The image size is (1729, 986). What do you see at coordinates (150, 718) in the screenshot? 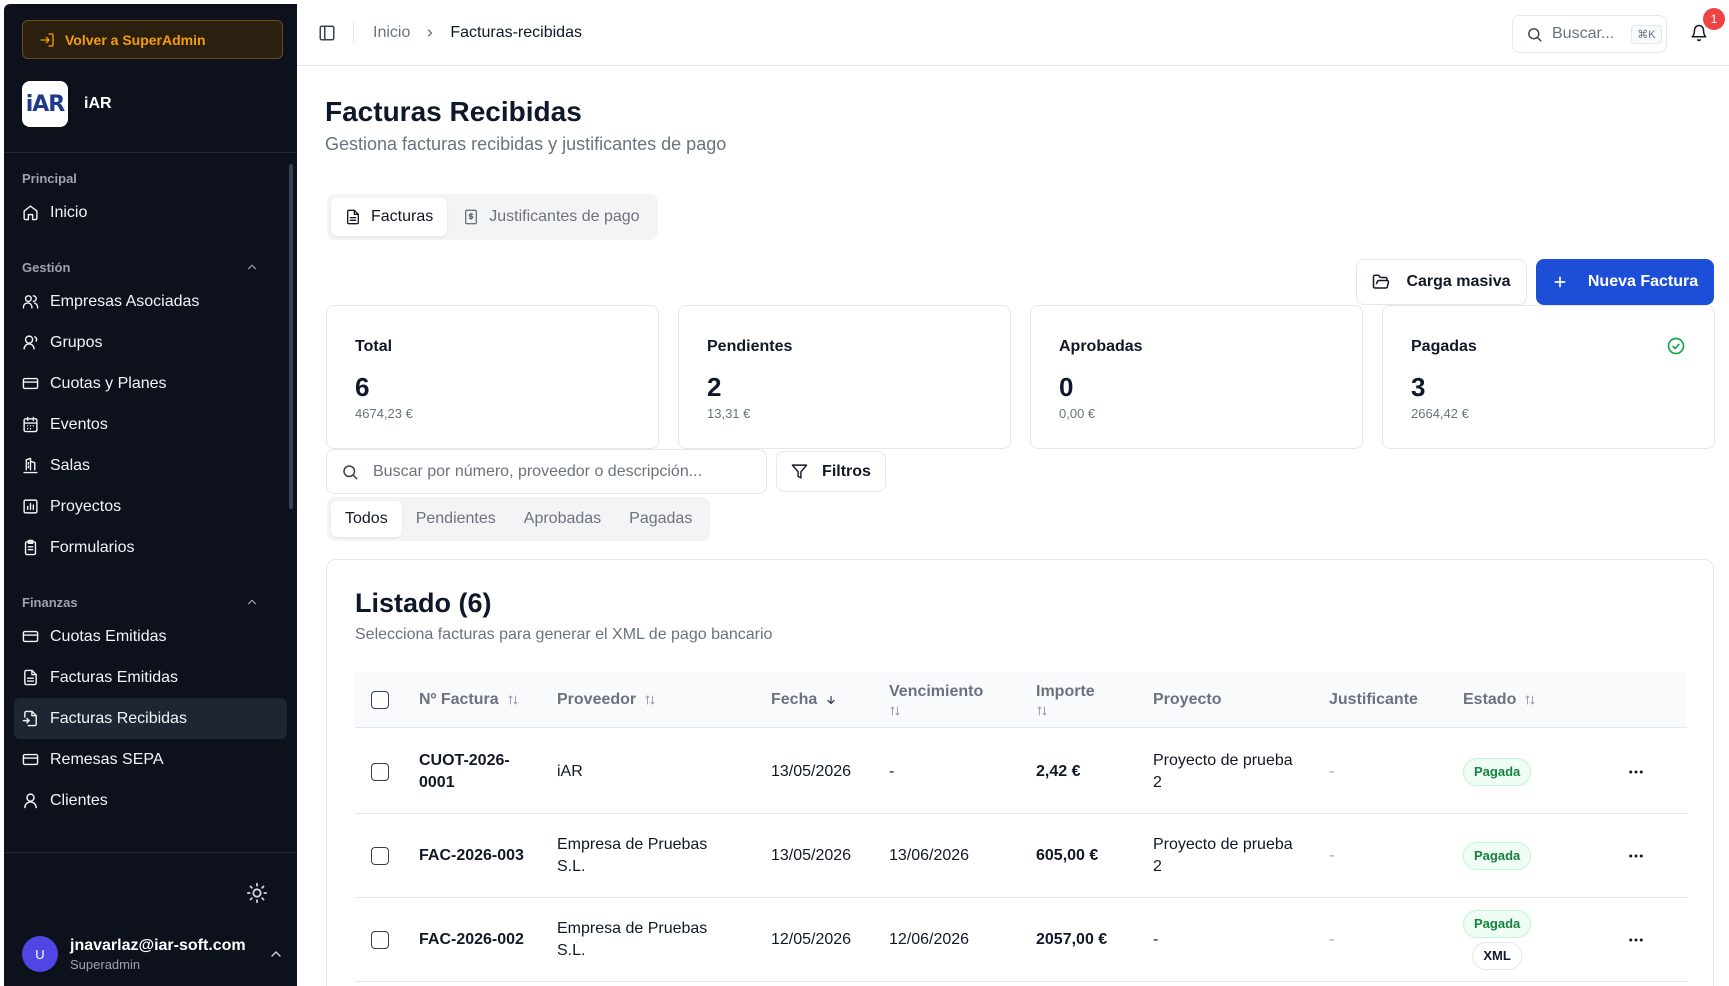
I see `sidebar-item-facturas-recibidas: Facturas Recibidas` at bounding box center [150, 718].